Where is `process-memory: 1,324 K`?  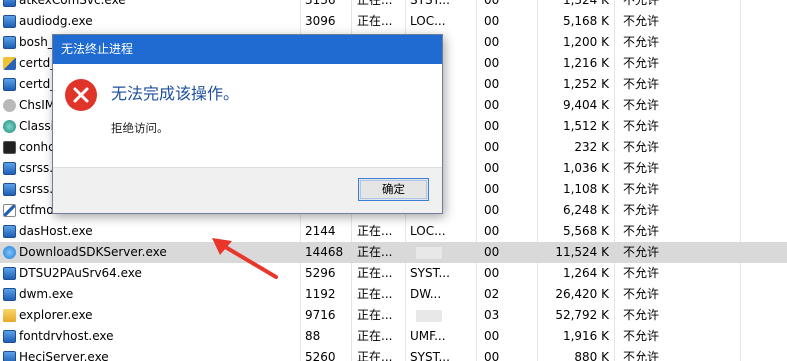 process-memory: 1,324 K is located at coordinates (585, 3).